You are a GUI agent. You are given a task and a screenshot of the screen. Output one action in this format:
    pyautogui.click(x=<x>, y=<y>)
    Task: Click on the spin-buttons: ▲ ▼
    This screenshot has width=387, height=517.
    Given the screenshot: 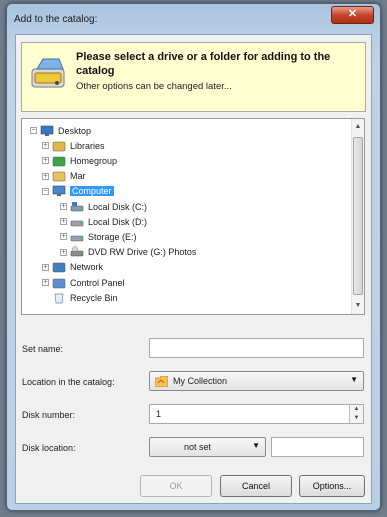 What is the action you would take?
    pyautogui.click(x=356, y=414)
    